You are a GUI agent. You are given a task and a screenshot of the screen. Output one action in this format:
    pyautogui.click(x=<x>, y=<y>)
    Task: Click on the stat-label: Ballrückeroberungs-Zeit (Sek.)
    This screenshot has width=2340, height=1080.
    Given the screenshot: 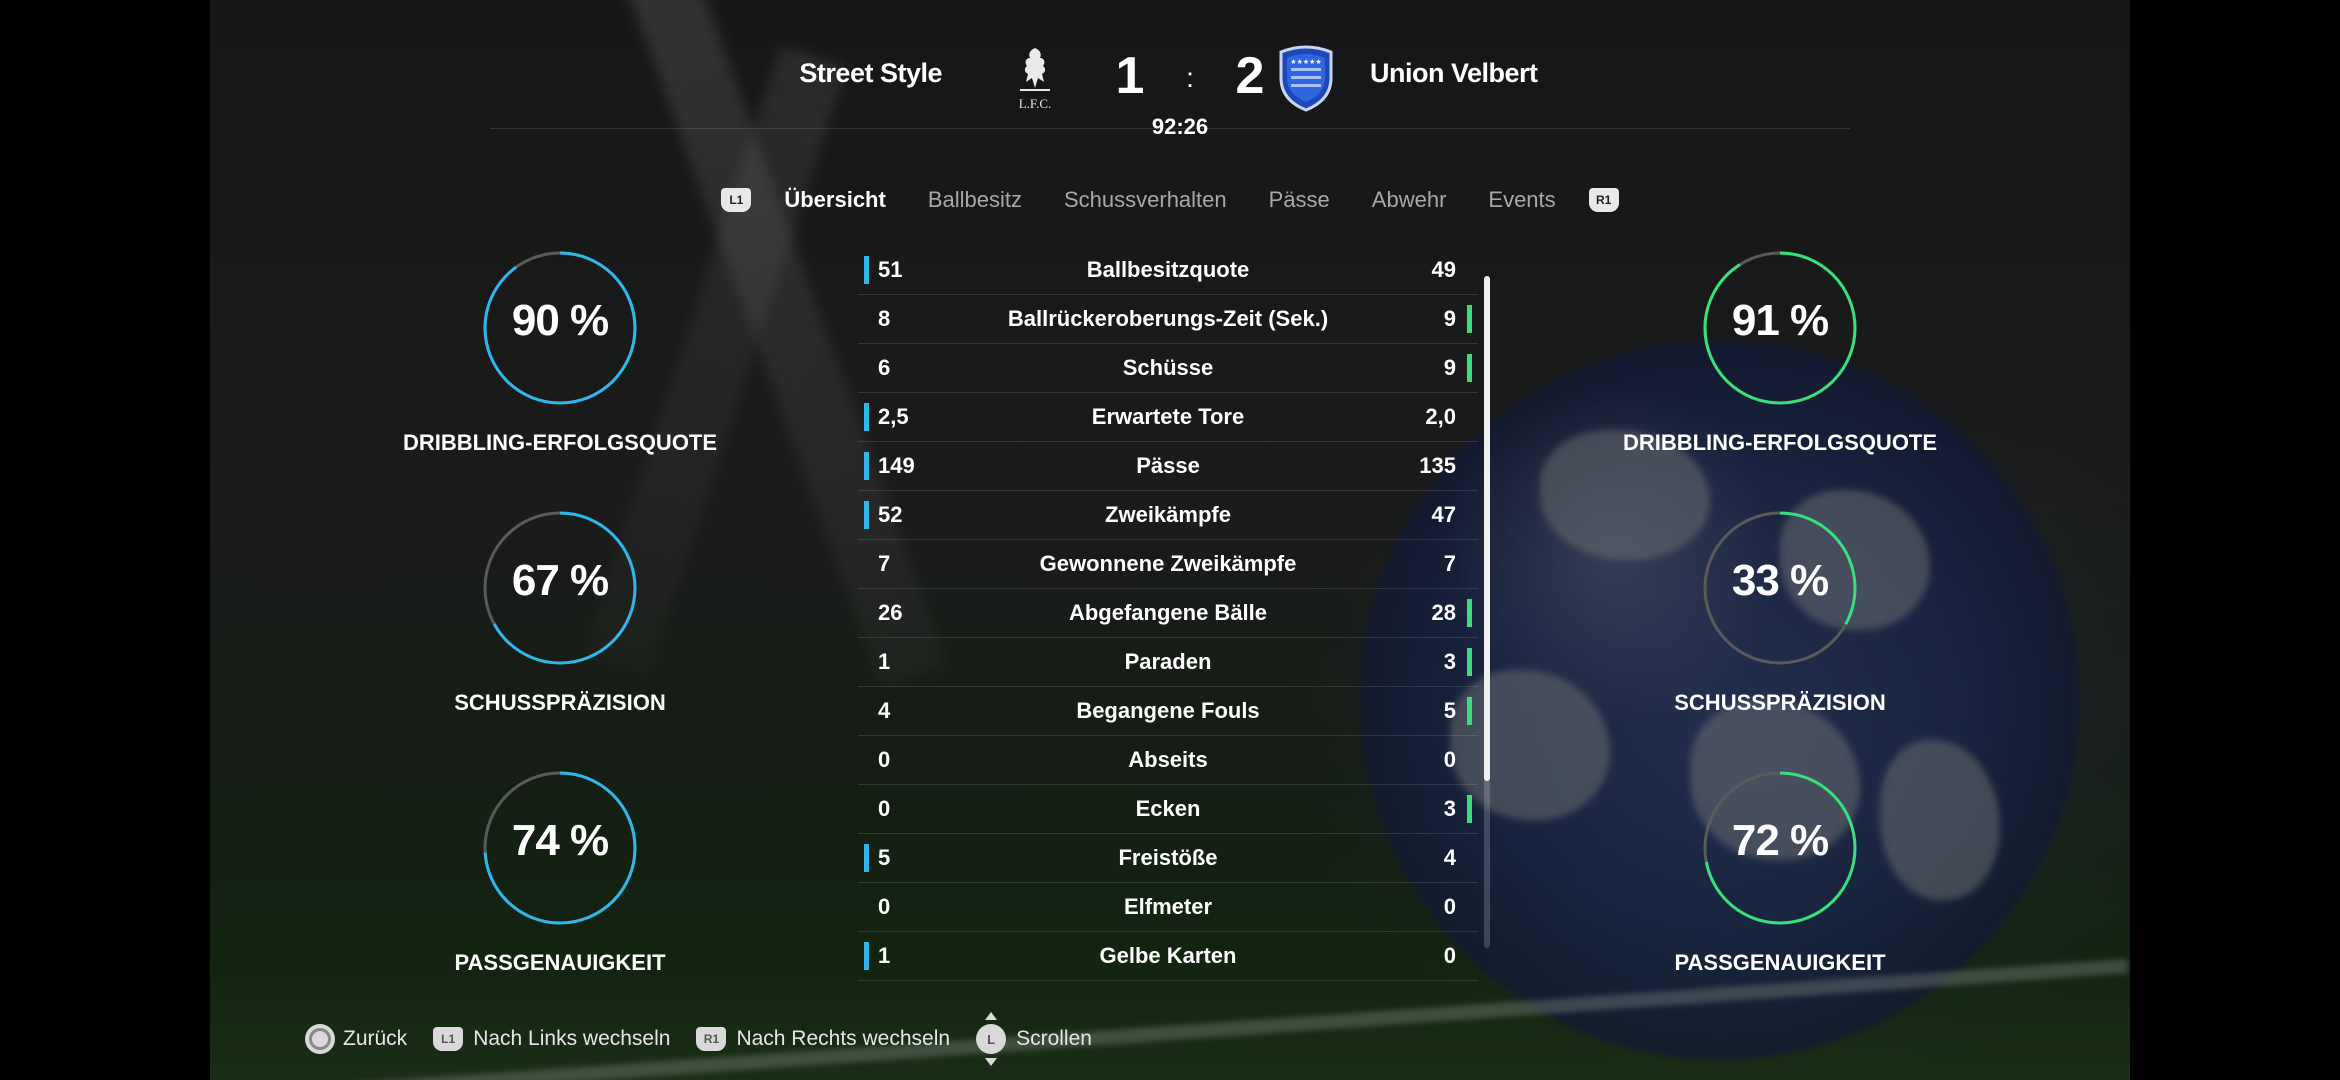 What is the action you would take?
    pyautogui.click(x=1168, y=318)
    